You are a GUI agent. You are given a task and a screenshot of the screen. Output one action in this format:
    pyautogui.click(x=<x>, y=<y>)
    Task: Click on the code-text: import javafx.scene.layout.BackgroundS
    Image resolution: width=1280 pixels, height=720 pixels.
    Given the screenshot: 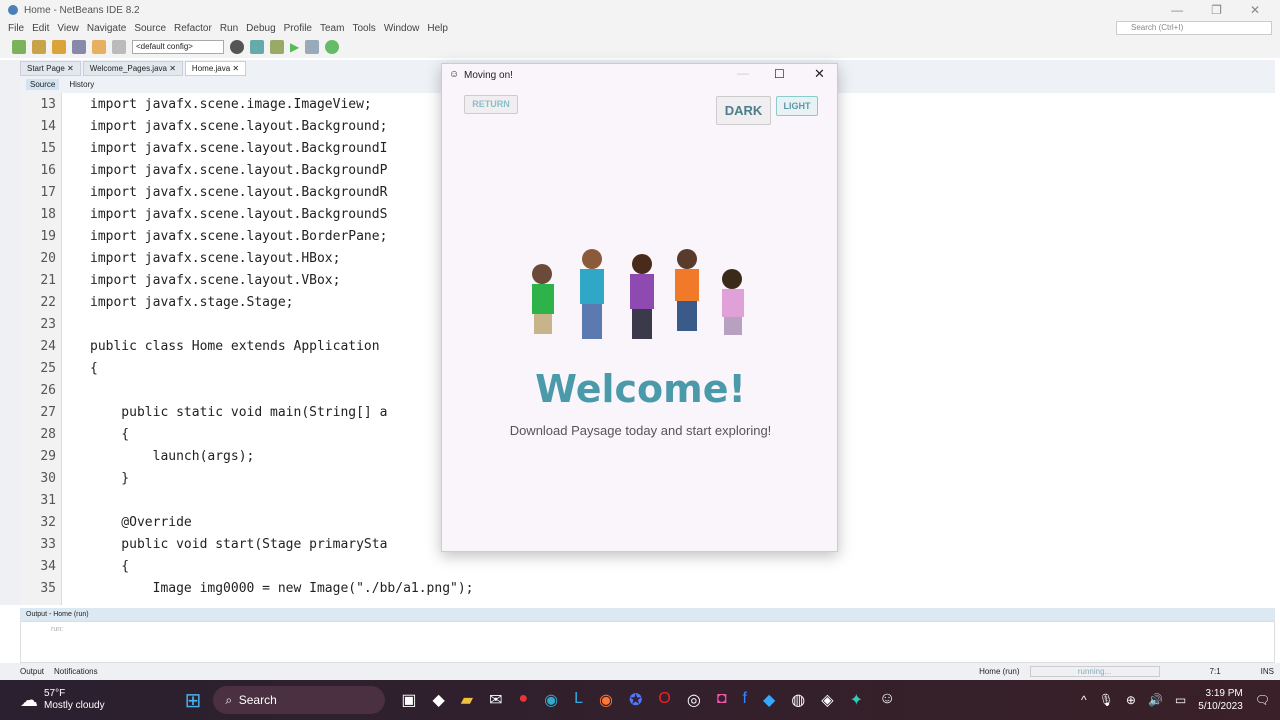 What is the action you would take?
    pyautogui.click(x=239, y=214)
    